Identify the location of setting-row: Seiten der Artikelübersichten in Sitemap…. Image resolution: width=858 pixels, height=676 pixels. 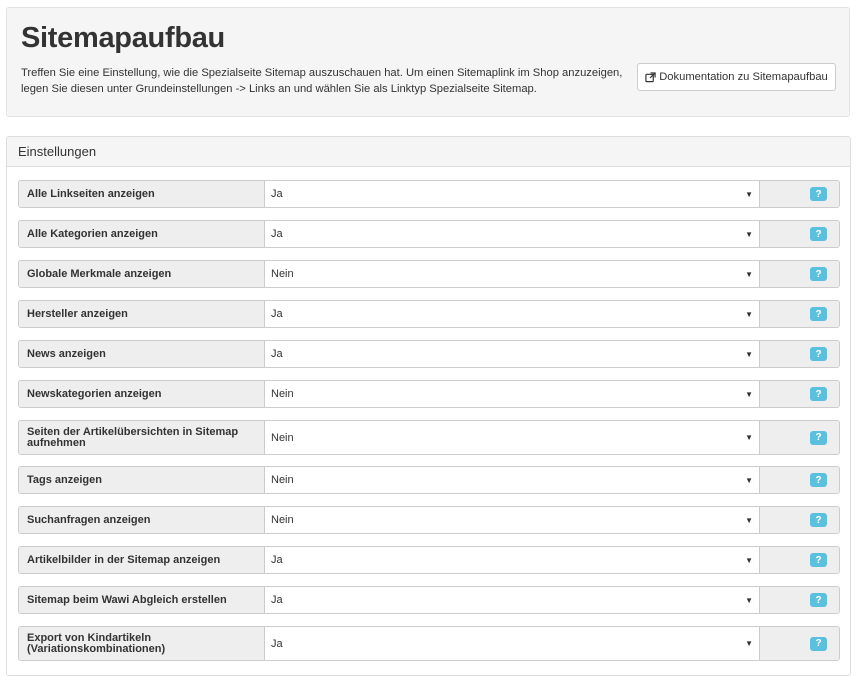
(429, 437).